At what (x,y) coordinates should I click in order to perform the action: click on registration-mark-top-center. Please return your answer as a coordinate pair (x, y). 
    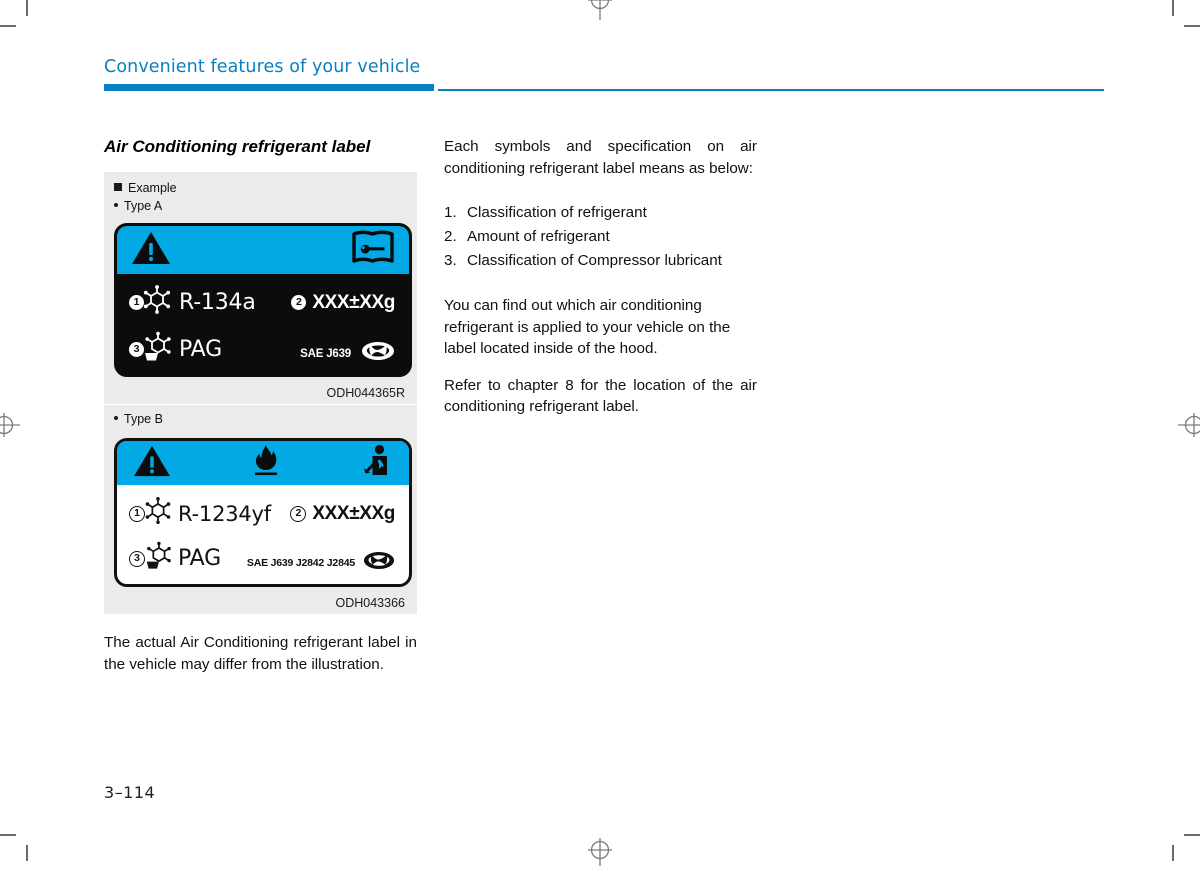
    Looking at the image, I should click on (600, 11).